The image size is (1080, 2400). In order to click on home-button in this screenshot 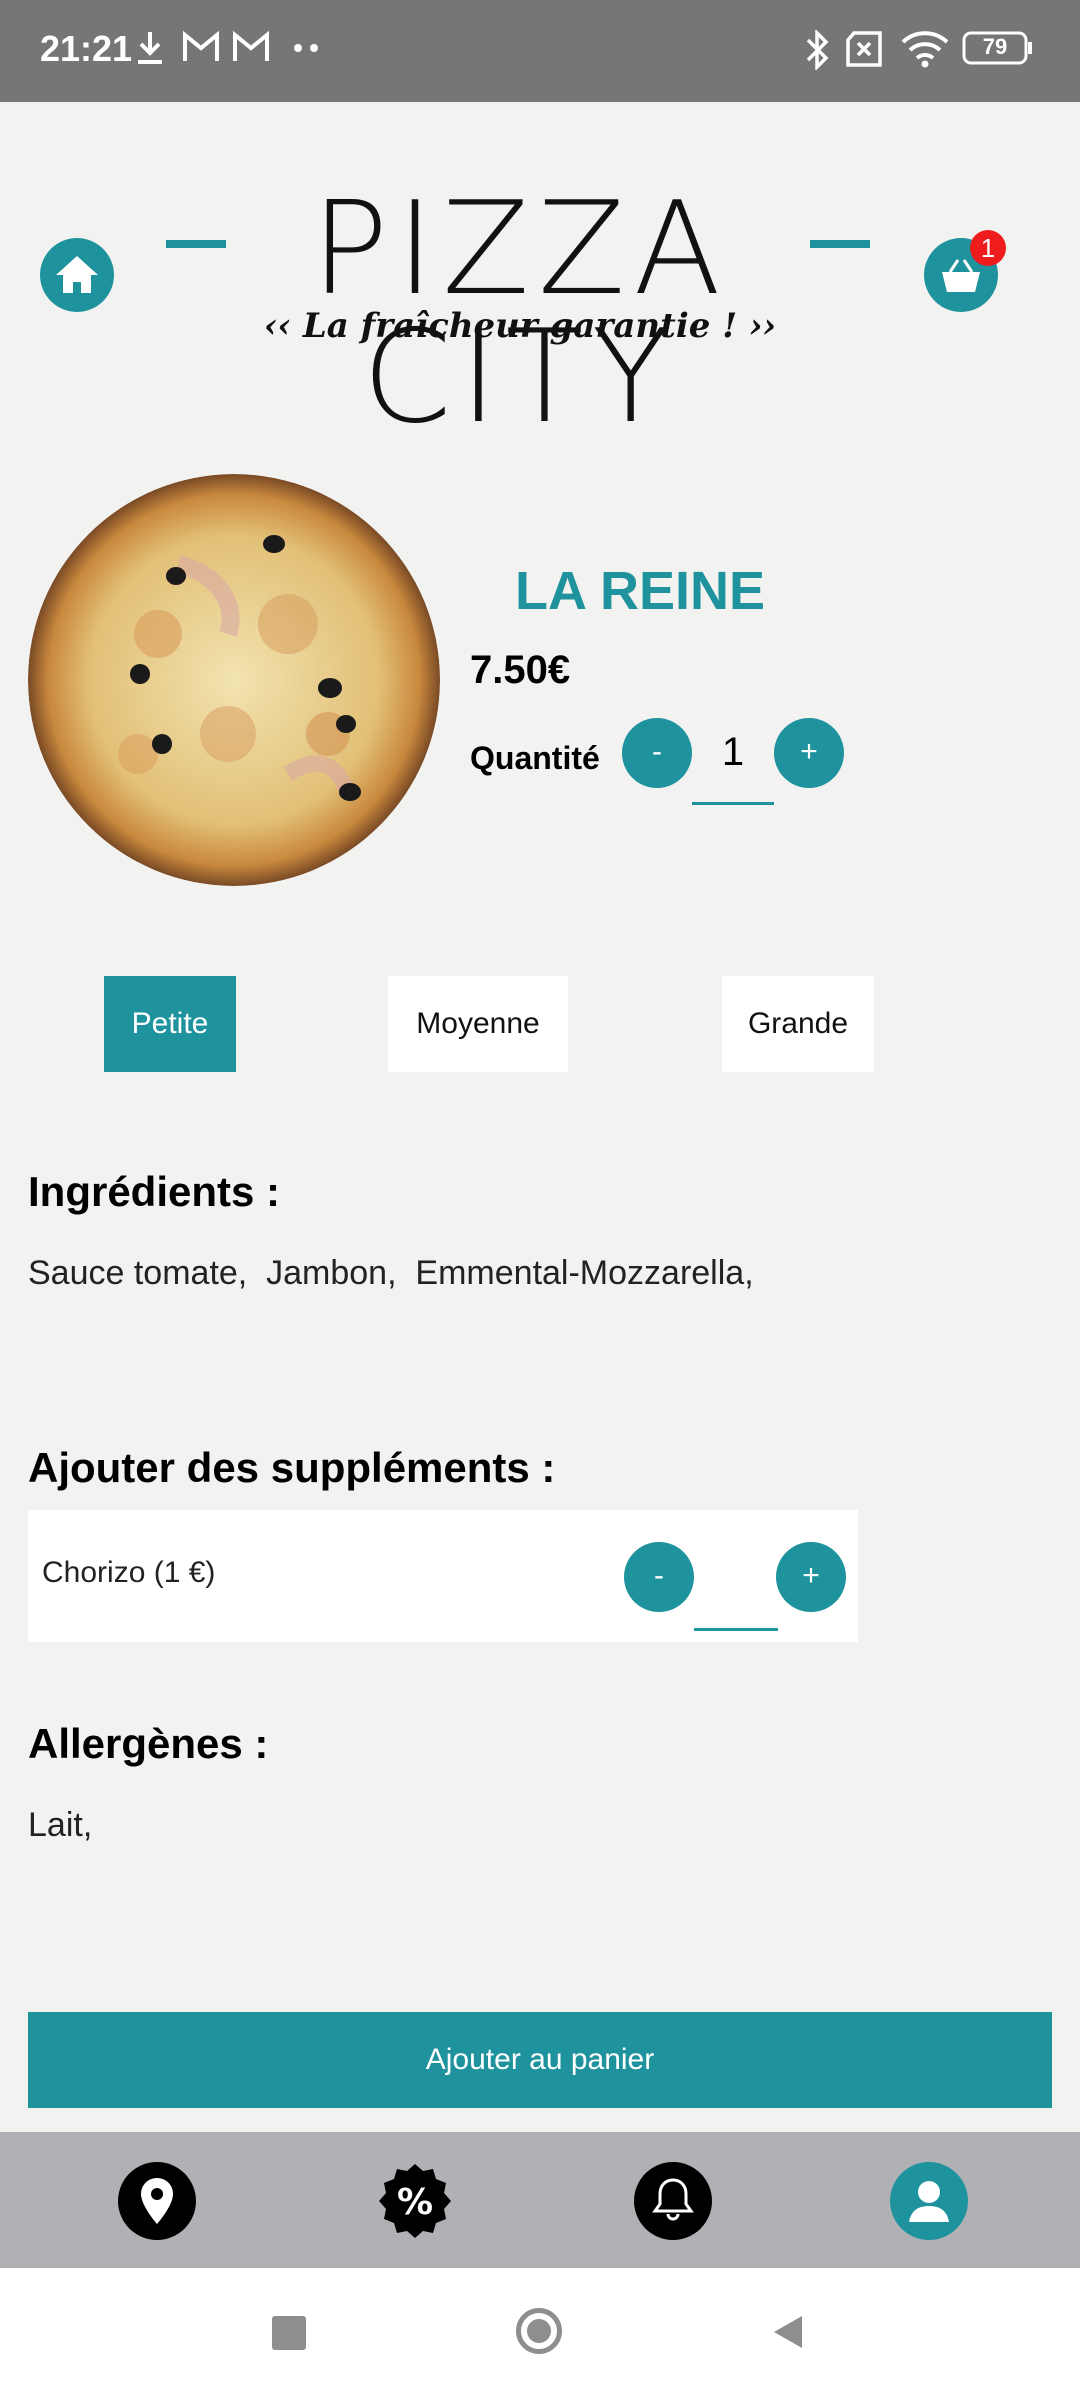, I will do `click(77, 275)`.